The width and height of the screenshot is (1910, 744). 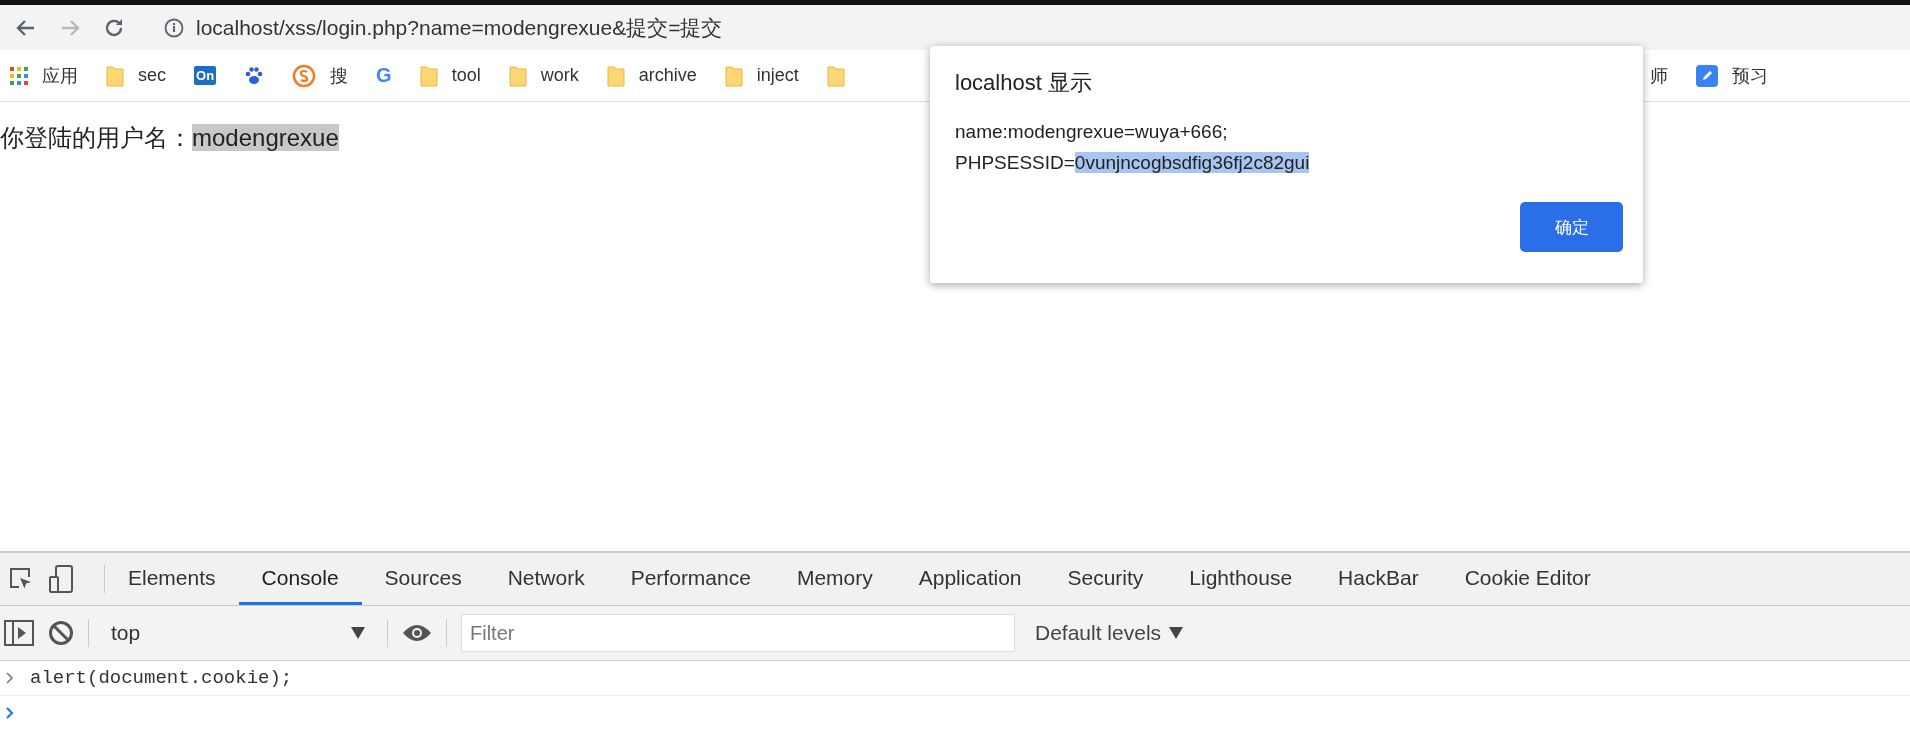 I want to click on bookmark-label: inject, so click(x=777, y=75).